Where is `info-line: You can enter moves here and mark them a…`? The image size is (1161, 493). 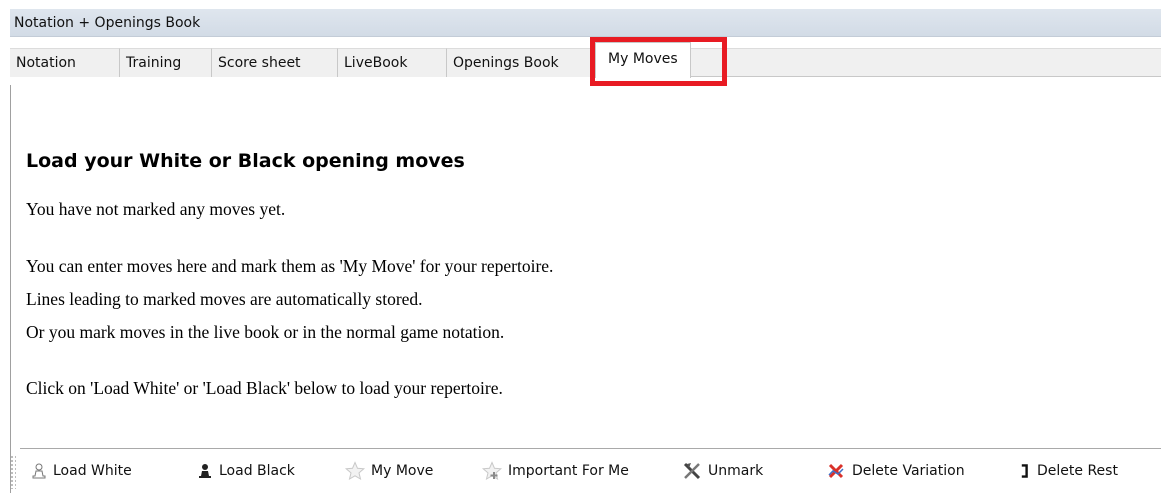 info-line: You can enter moves here and mark them a… is located at coordinates (290, 266).